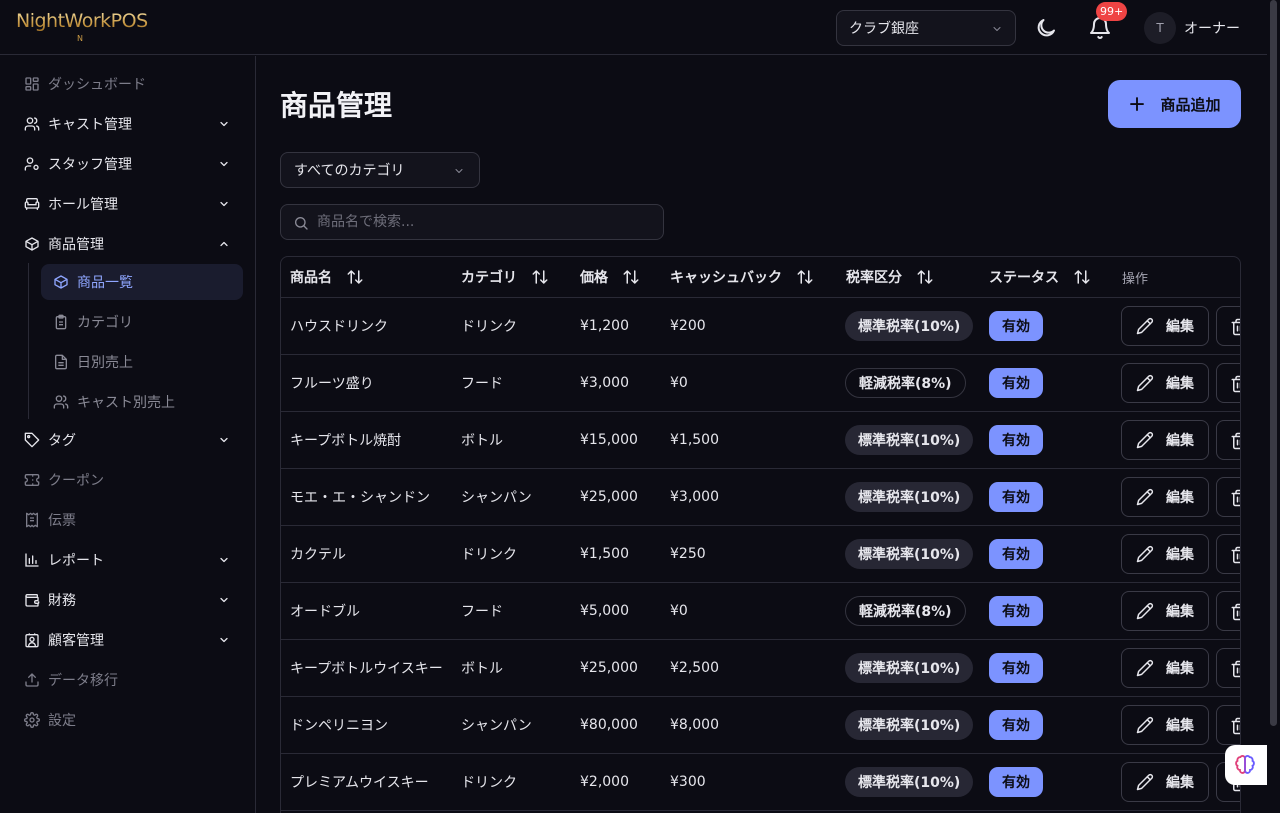  Describe the element at coordinates (129, 720) in the screenshot. I see `sidebar-item-settings: 設定` at that location.